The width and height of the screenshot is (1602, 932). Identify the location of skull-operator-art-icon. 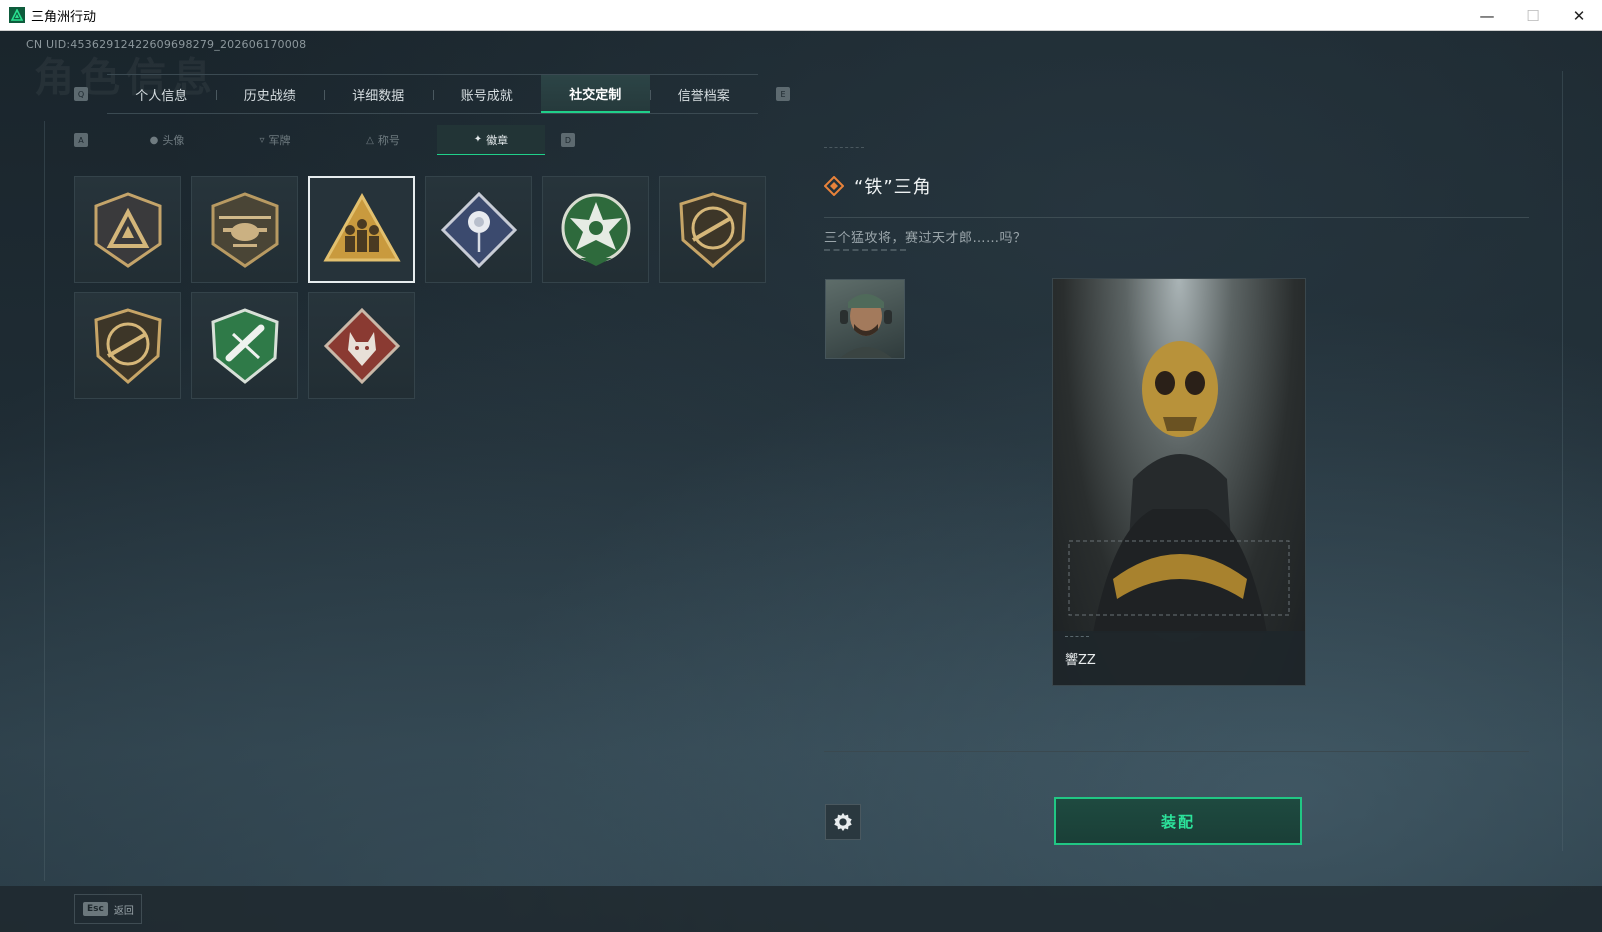
(1179, 487).